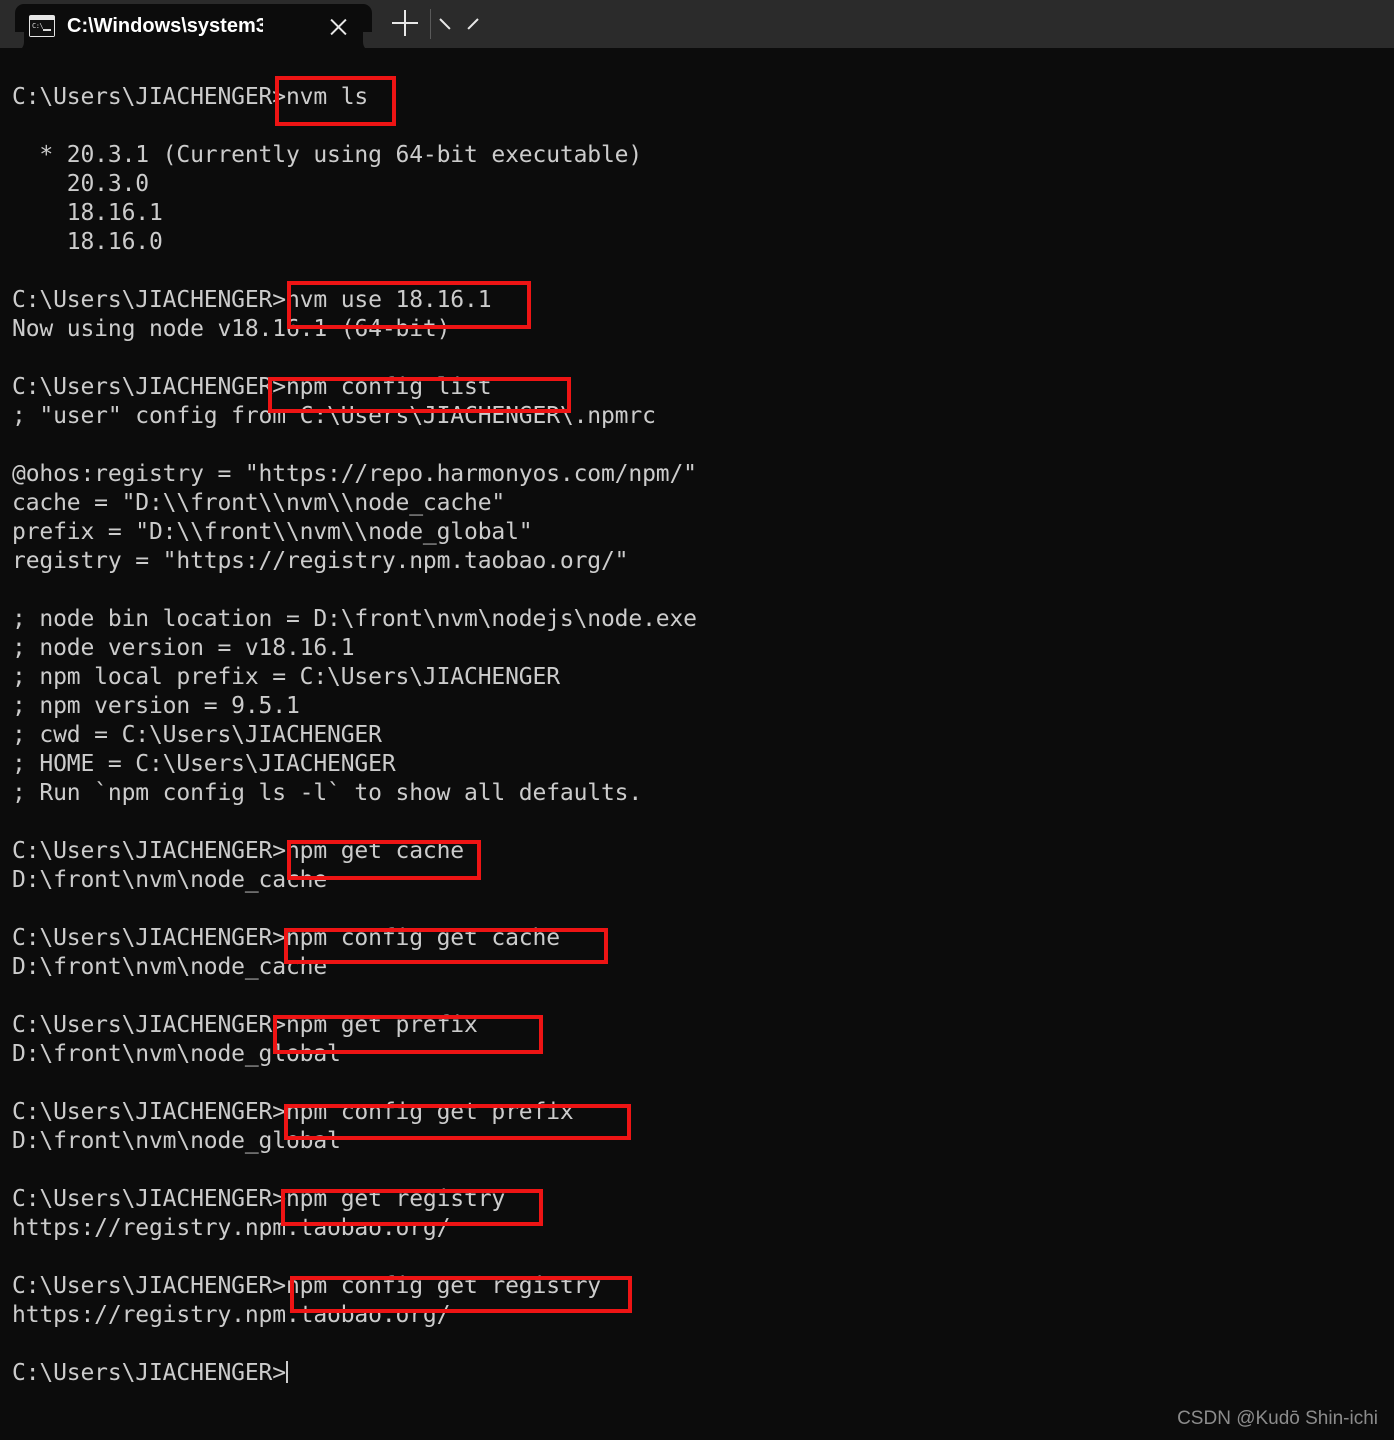  I want to click on console-line: C:\Users\JIACHENGER>npm config get cache, so click(286, 938).